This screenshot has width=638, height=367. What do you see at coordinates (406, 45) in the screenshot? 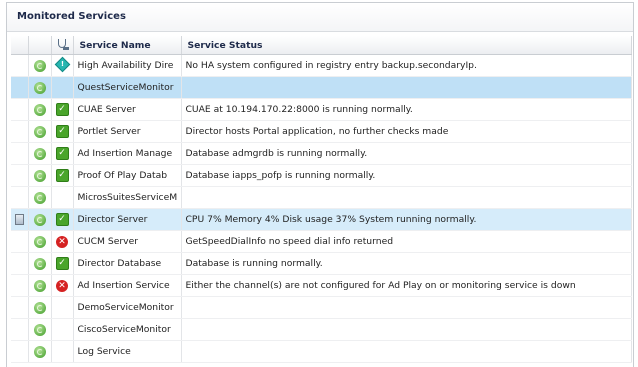
I see `header-service-status: Service Status` at bounding box center [406, 45].